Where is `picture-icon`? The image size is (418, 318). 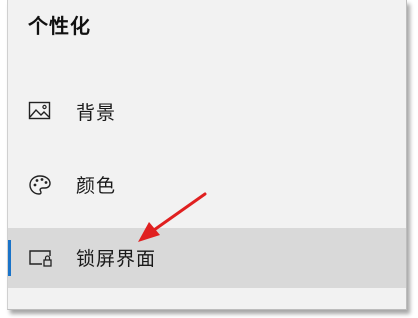
picture-icon is located at coordinates (40, 111).